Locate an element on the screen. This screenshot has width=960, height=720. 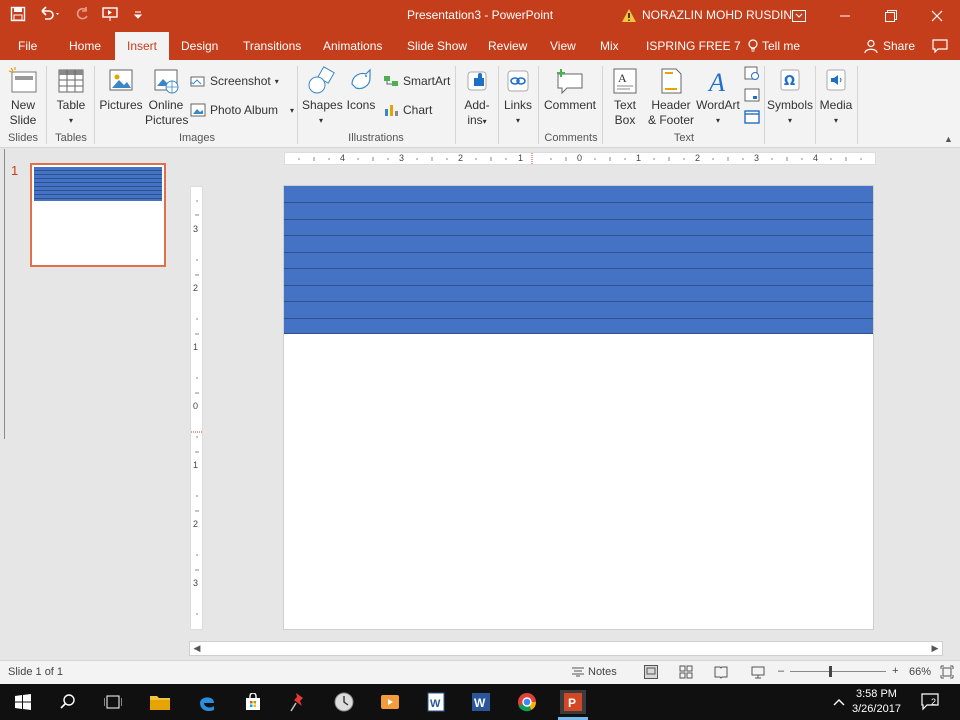
clock-app-icon is located at coordinates (344, 702).